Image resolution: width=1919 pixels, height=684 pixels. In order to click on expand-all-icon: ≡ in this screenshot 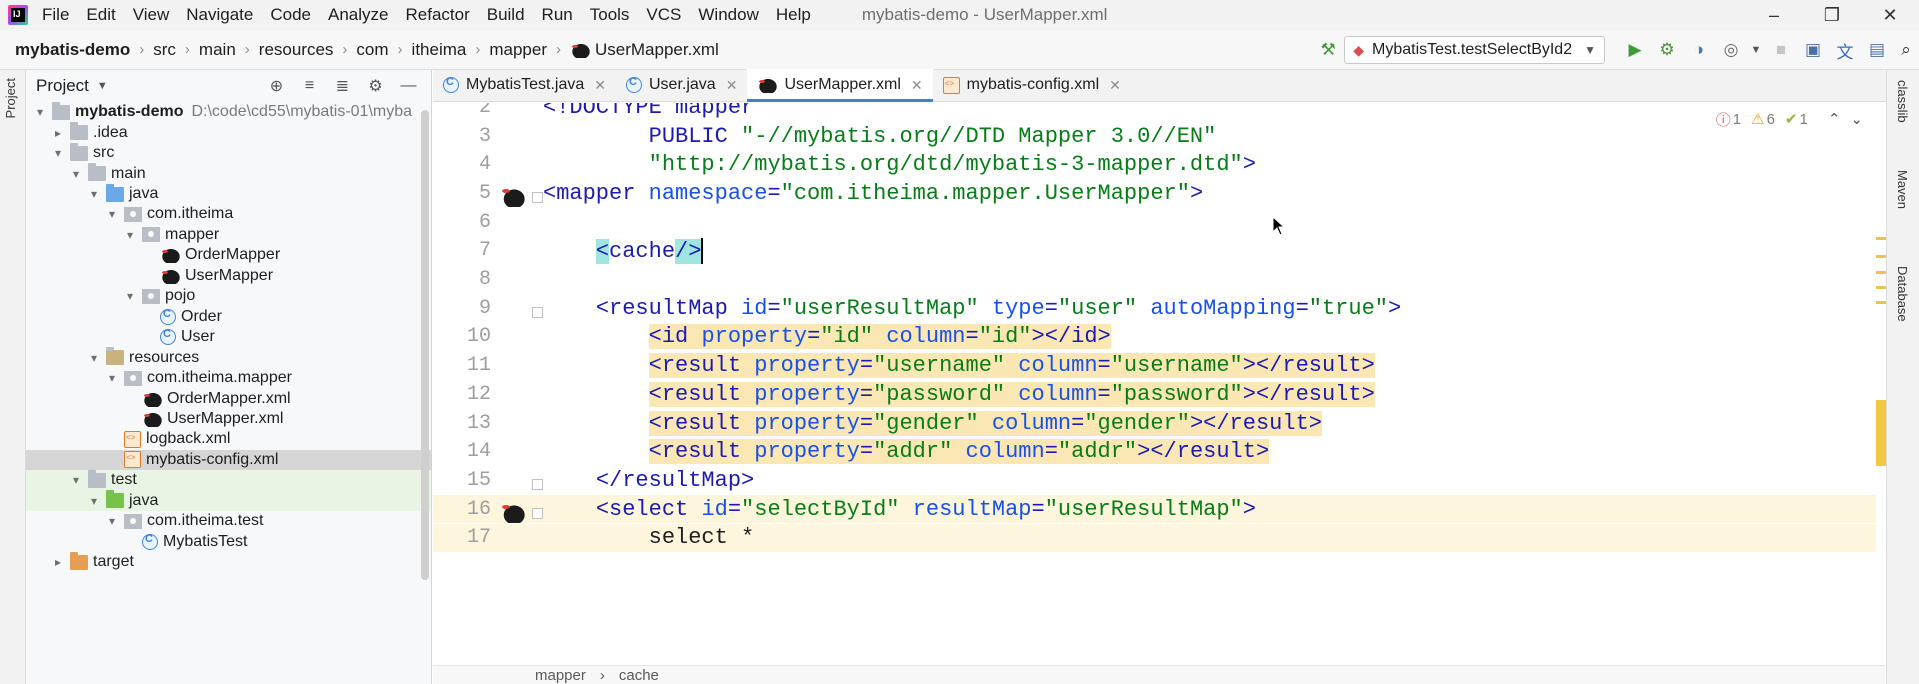, I will do `click(309, 86)`.